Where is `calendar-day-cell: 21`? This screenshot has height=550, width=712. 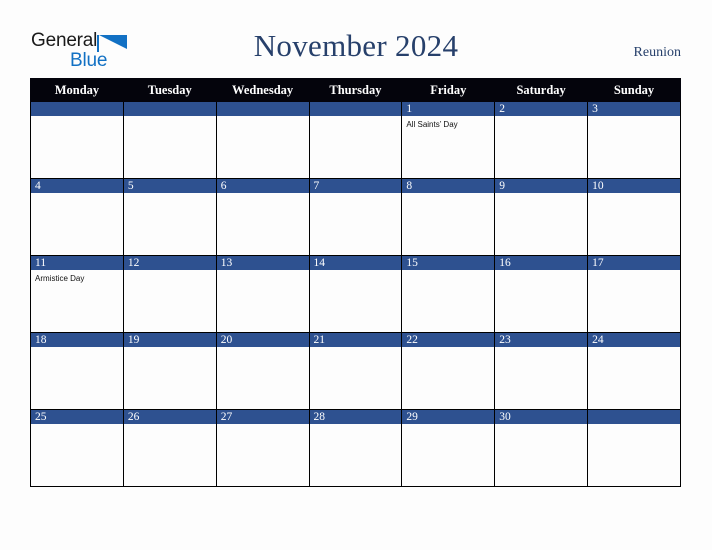 calendar-day-cell: 21 is located at coordinates (355, 371).